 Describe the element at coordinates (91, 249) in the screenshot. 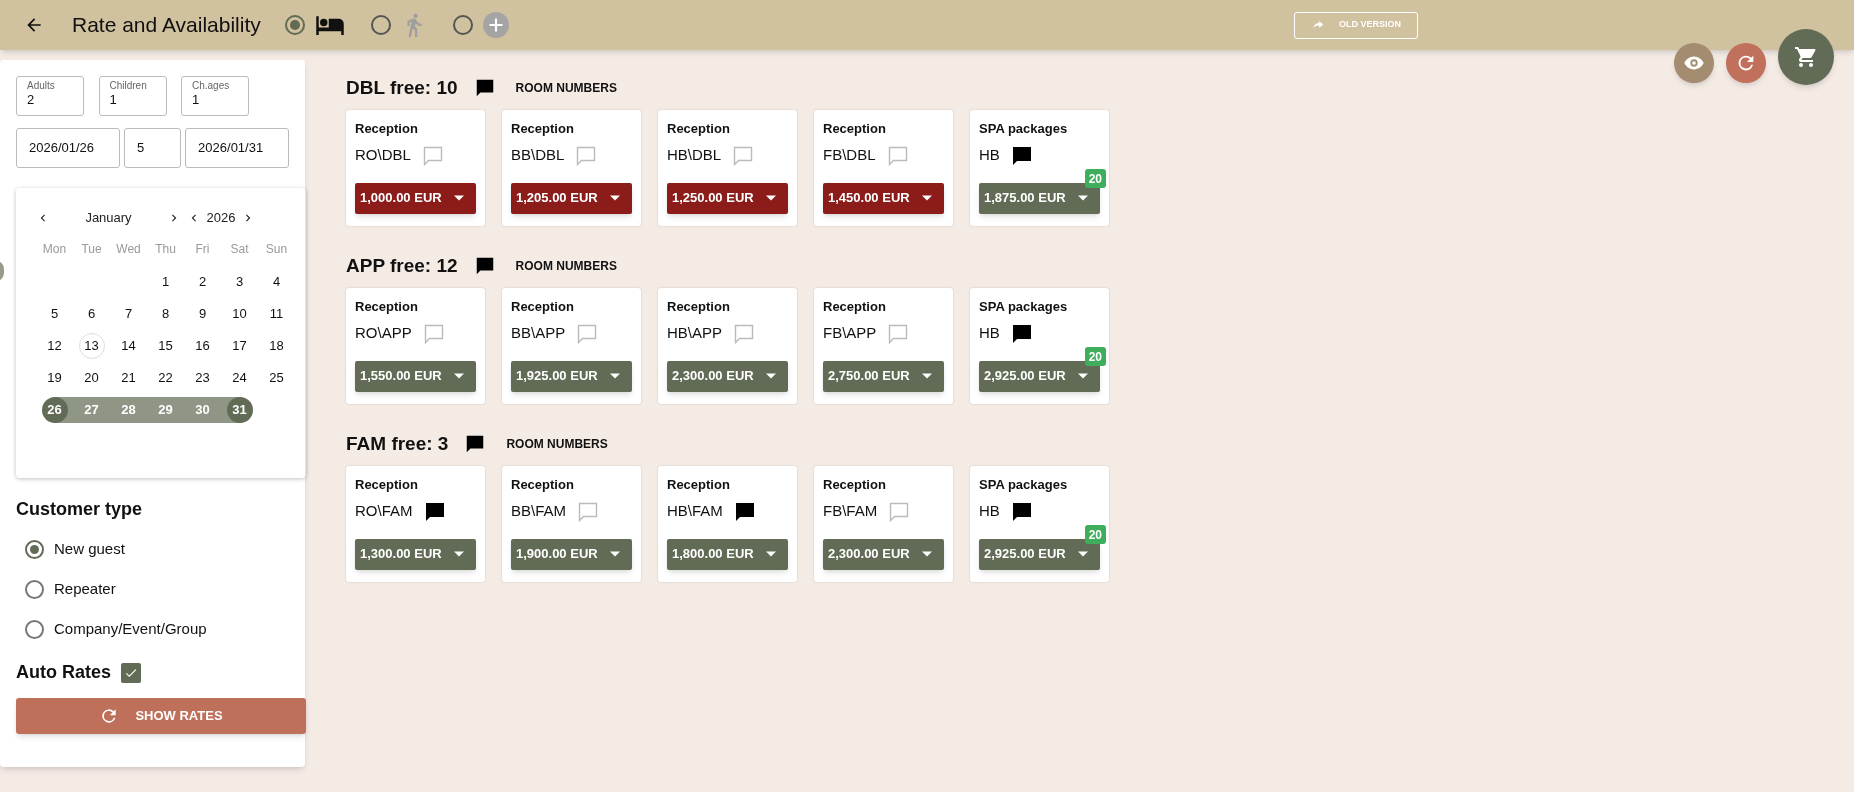

I see `weekday-label: Tue` at that location.